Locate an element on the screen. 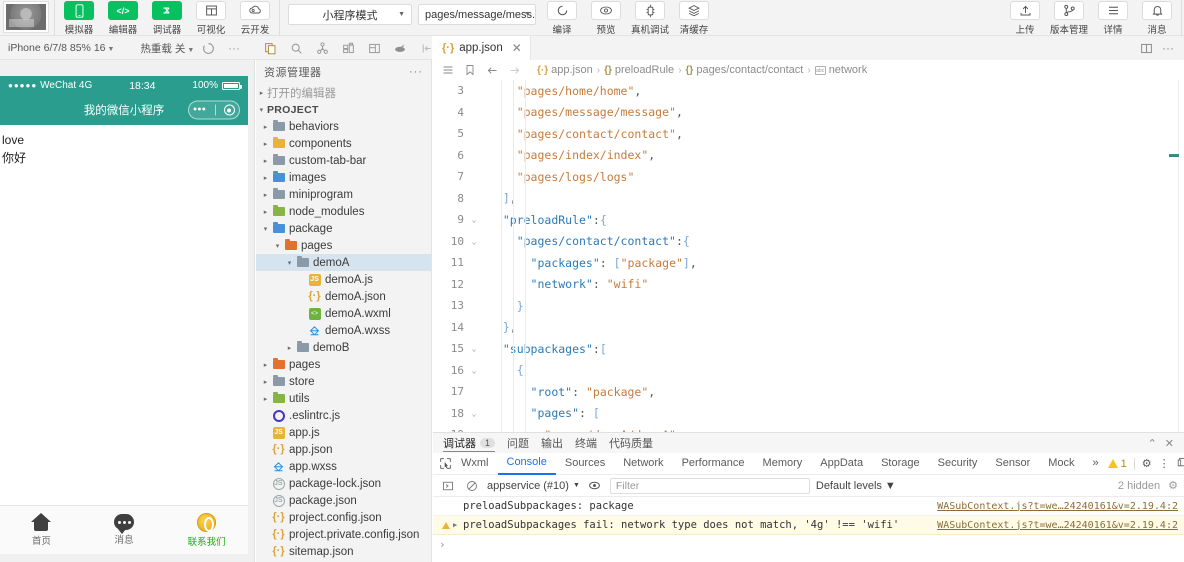 This screenshot has width=1184, height=562. outline-icon is located at coordinates (448, 70).